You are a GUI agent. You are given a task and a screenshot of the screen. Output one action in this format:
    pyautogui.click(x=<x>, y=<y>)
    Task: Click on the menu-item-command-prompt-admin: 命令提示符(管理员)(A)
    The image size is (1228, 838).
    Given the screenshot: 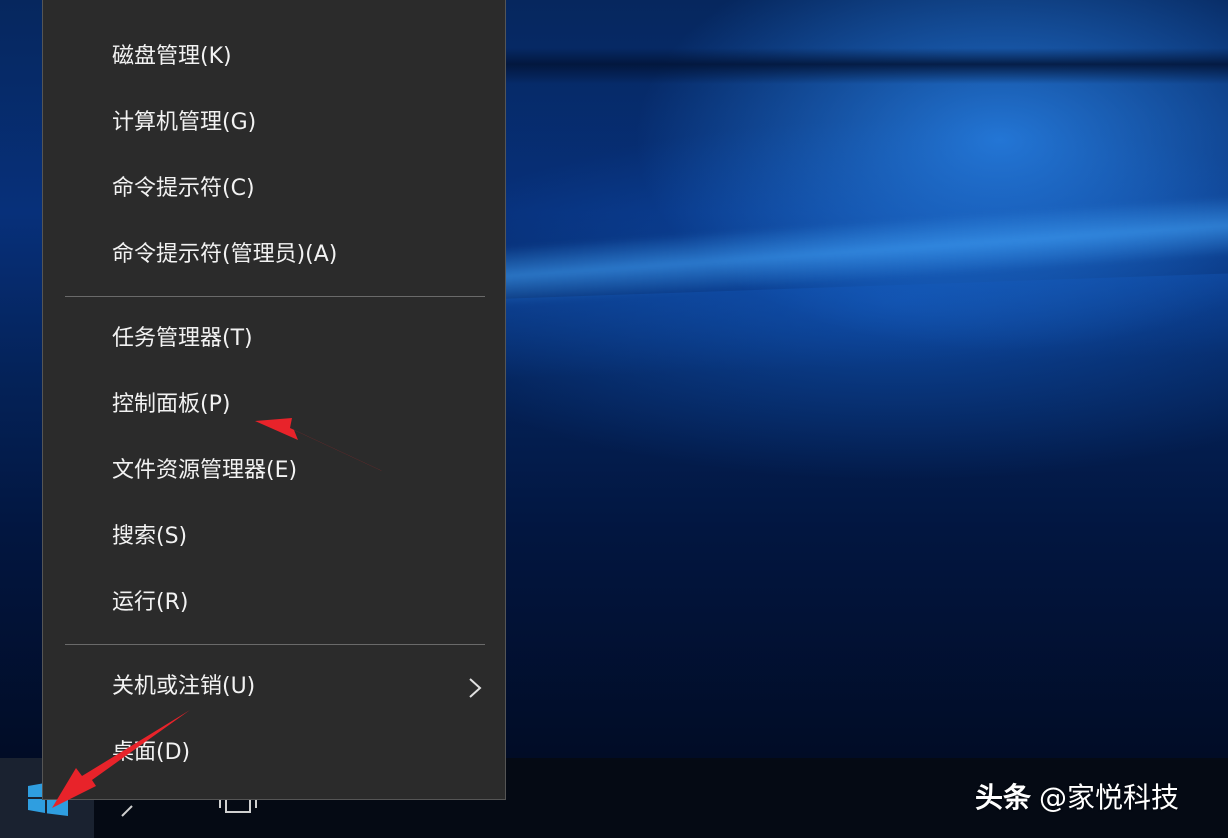 What is the action you would take?
    pyautogui.click(x=274, y=255)
    